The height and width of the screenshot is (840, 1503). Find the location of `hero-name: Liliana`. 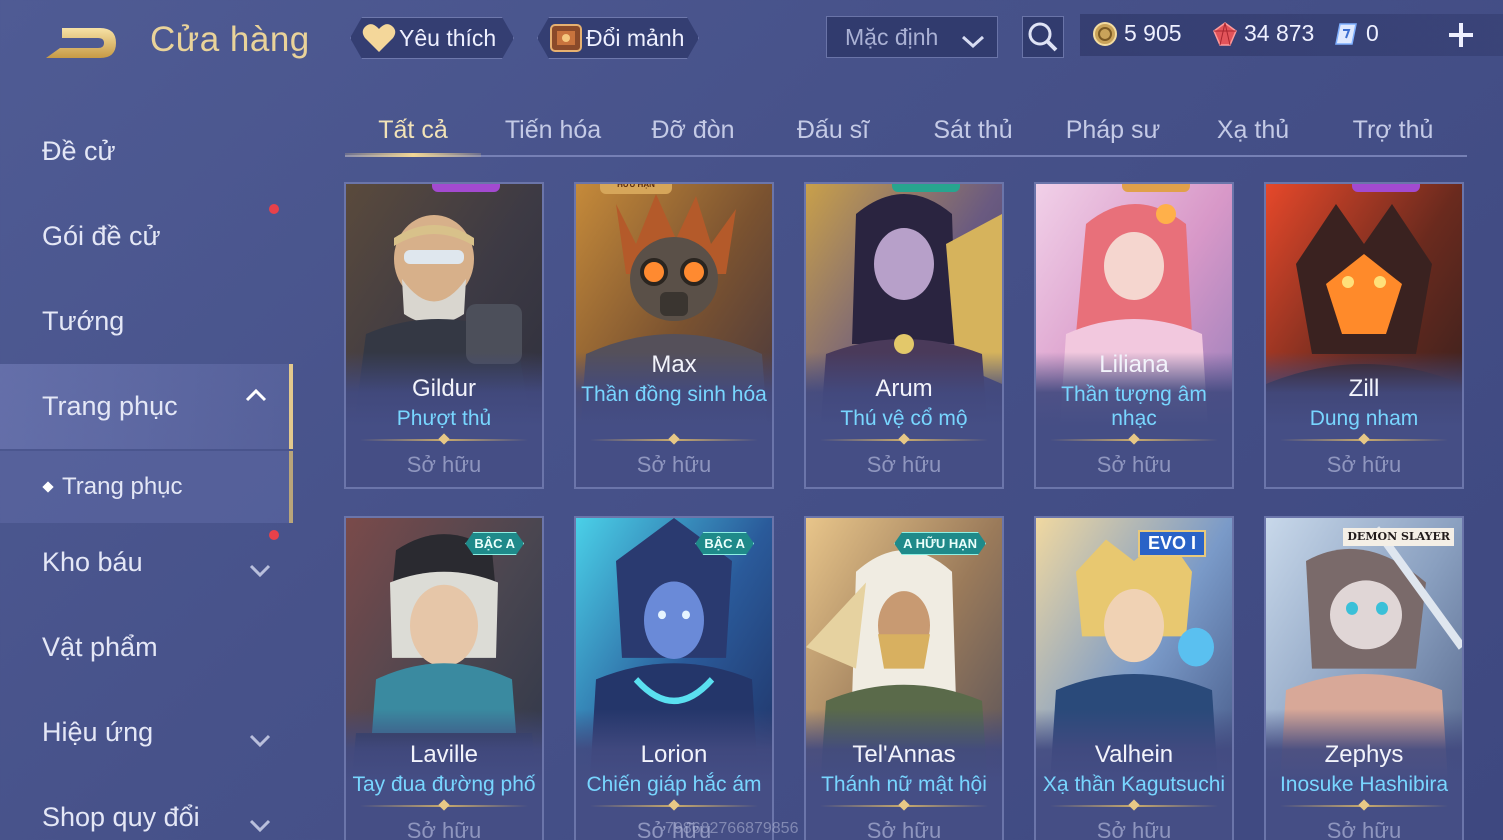

hero-name: Liliana is located at coordinates (1134, 364).